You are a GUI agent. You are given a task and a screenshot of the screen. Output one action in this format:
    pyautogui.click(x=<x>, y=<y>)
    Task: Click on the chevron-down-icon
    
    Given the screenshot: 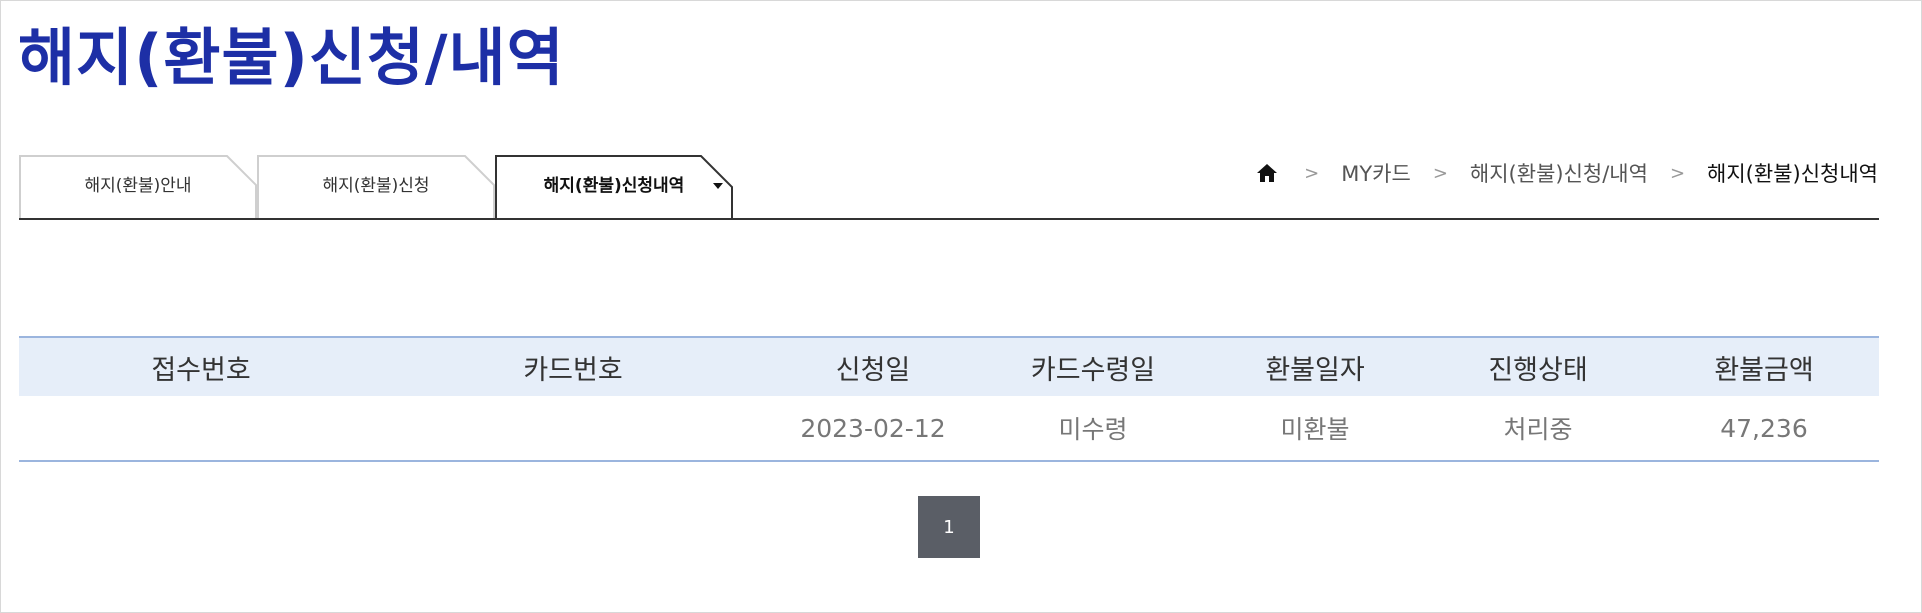 What is the action you would take?
    pyautogui.click(x=718, y=186)
    